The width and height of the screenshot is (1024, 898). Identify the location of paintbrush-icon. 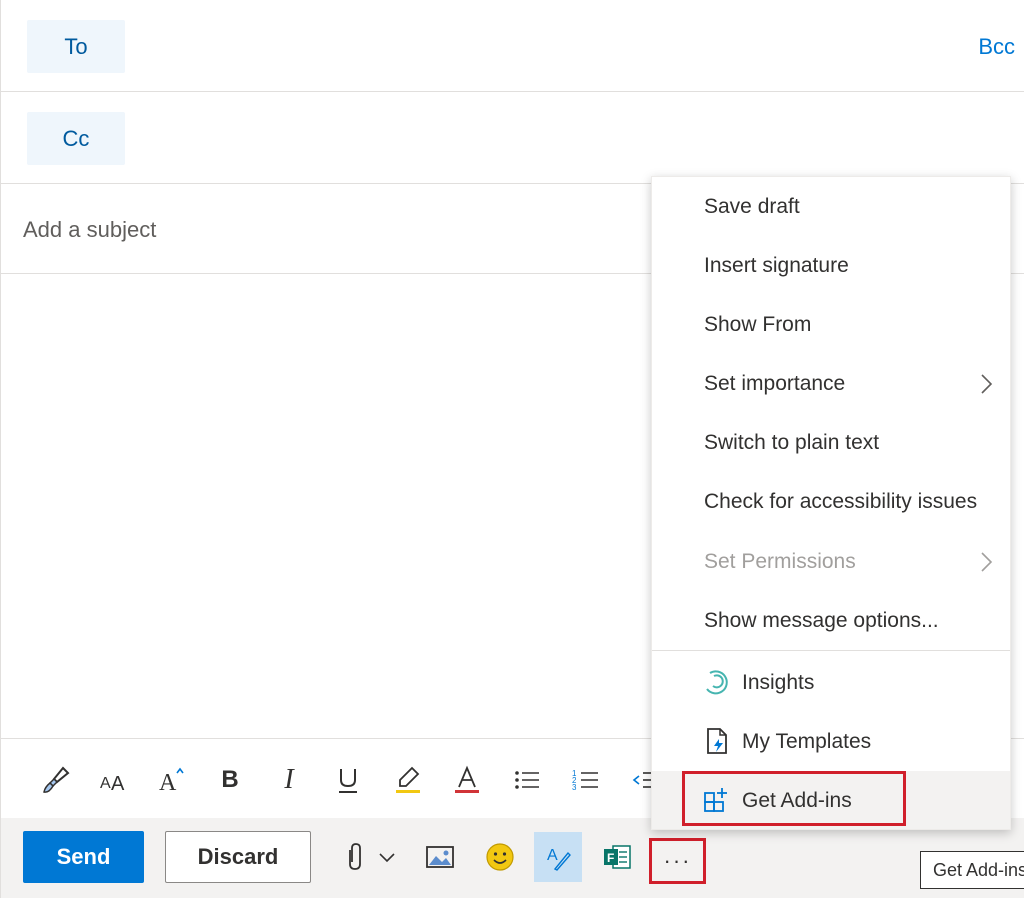
(56, 780).